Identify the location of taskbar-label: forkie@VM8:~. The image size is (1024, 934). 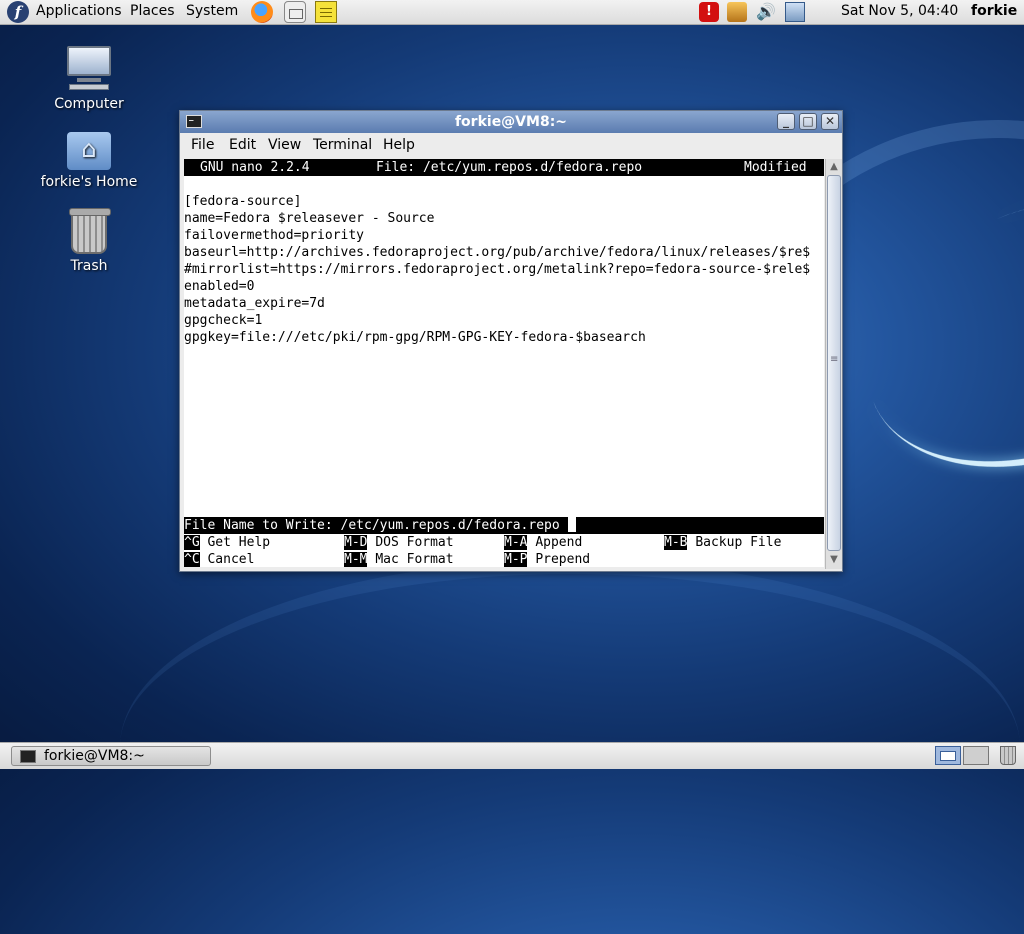
(94, 756).